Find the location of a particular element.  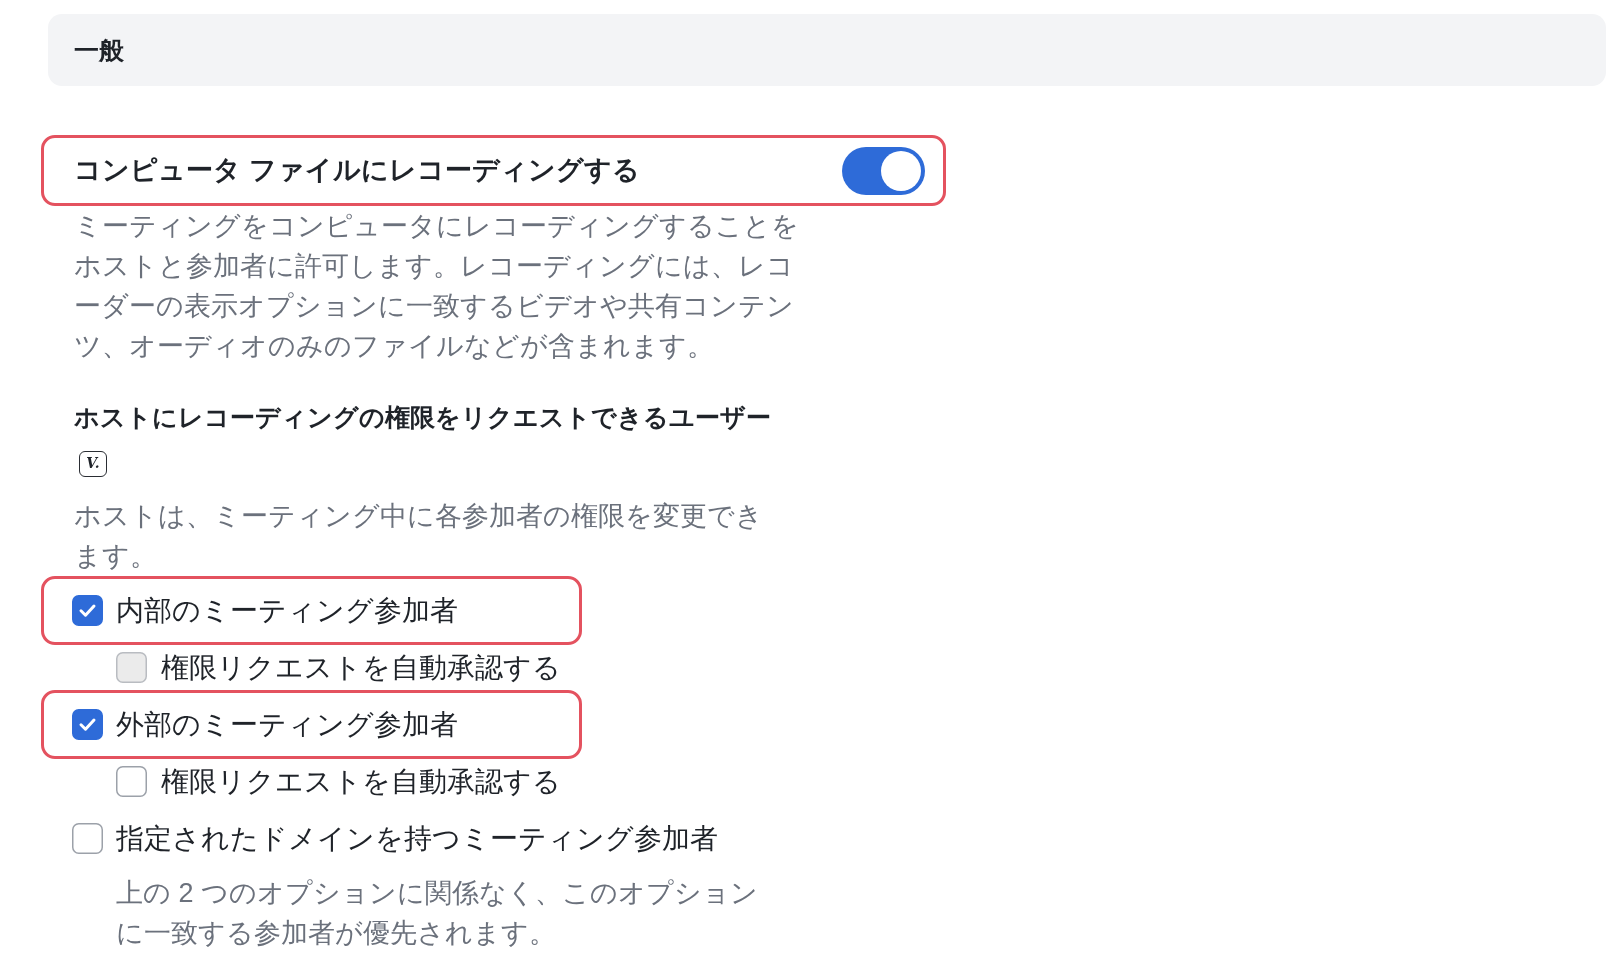

checkbox-label: 内部のミーティング参加者 is located at coordinates (287, 610).